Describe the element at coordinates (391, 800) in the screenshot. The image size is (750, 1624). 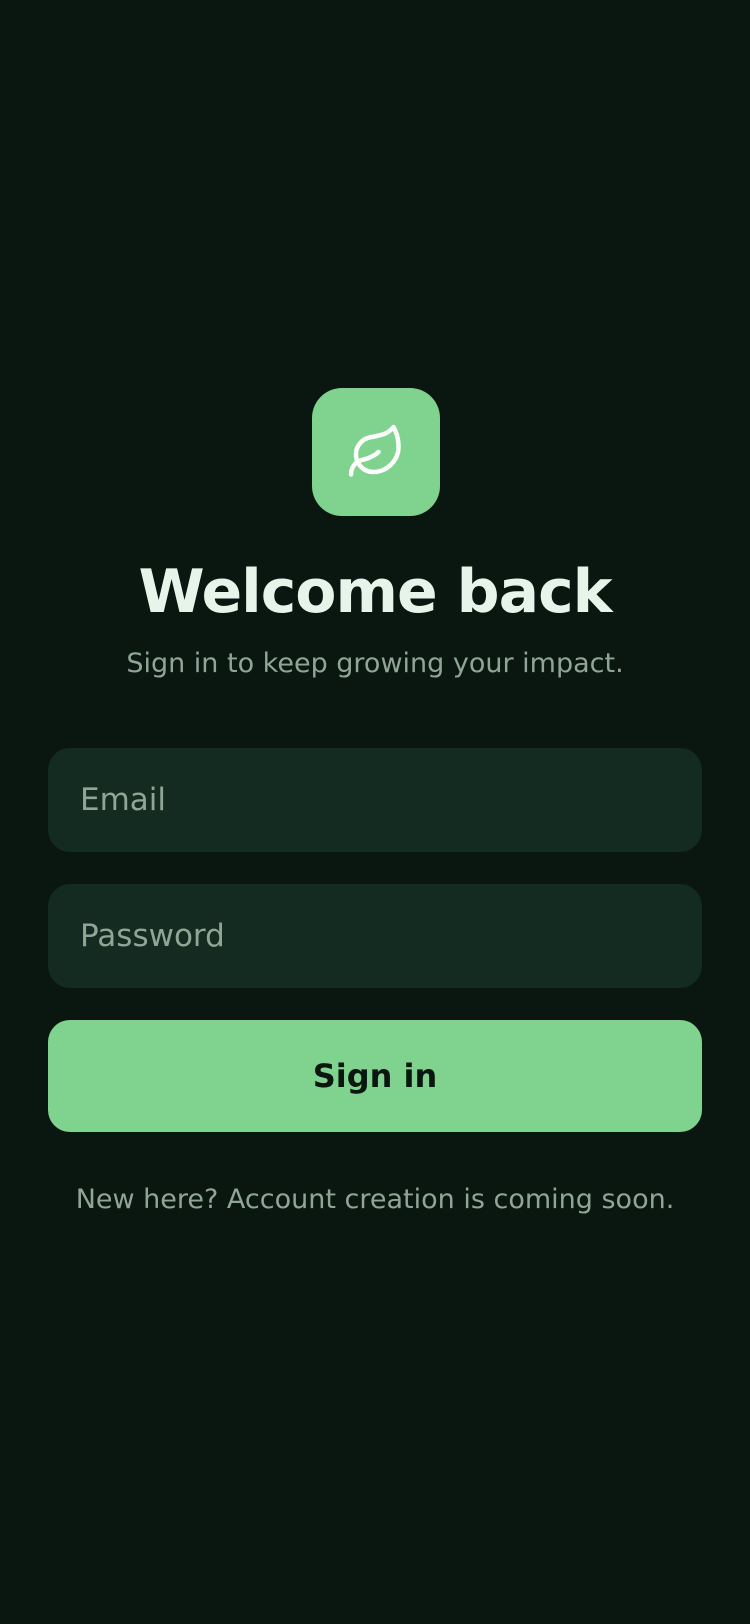
I see `email-input` at that location.